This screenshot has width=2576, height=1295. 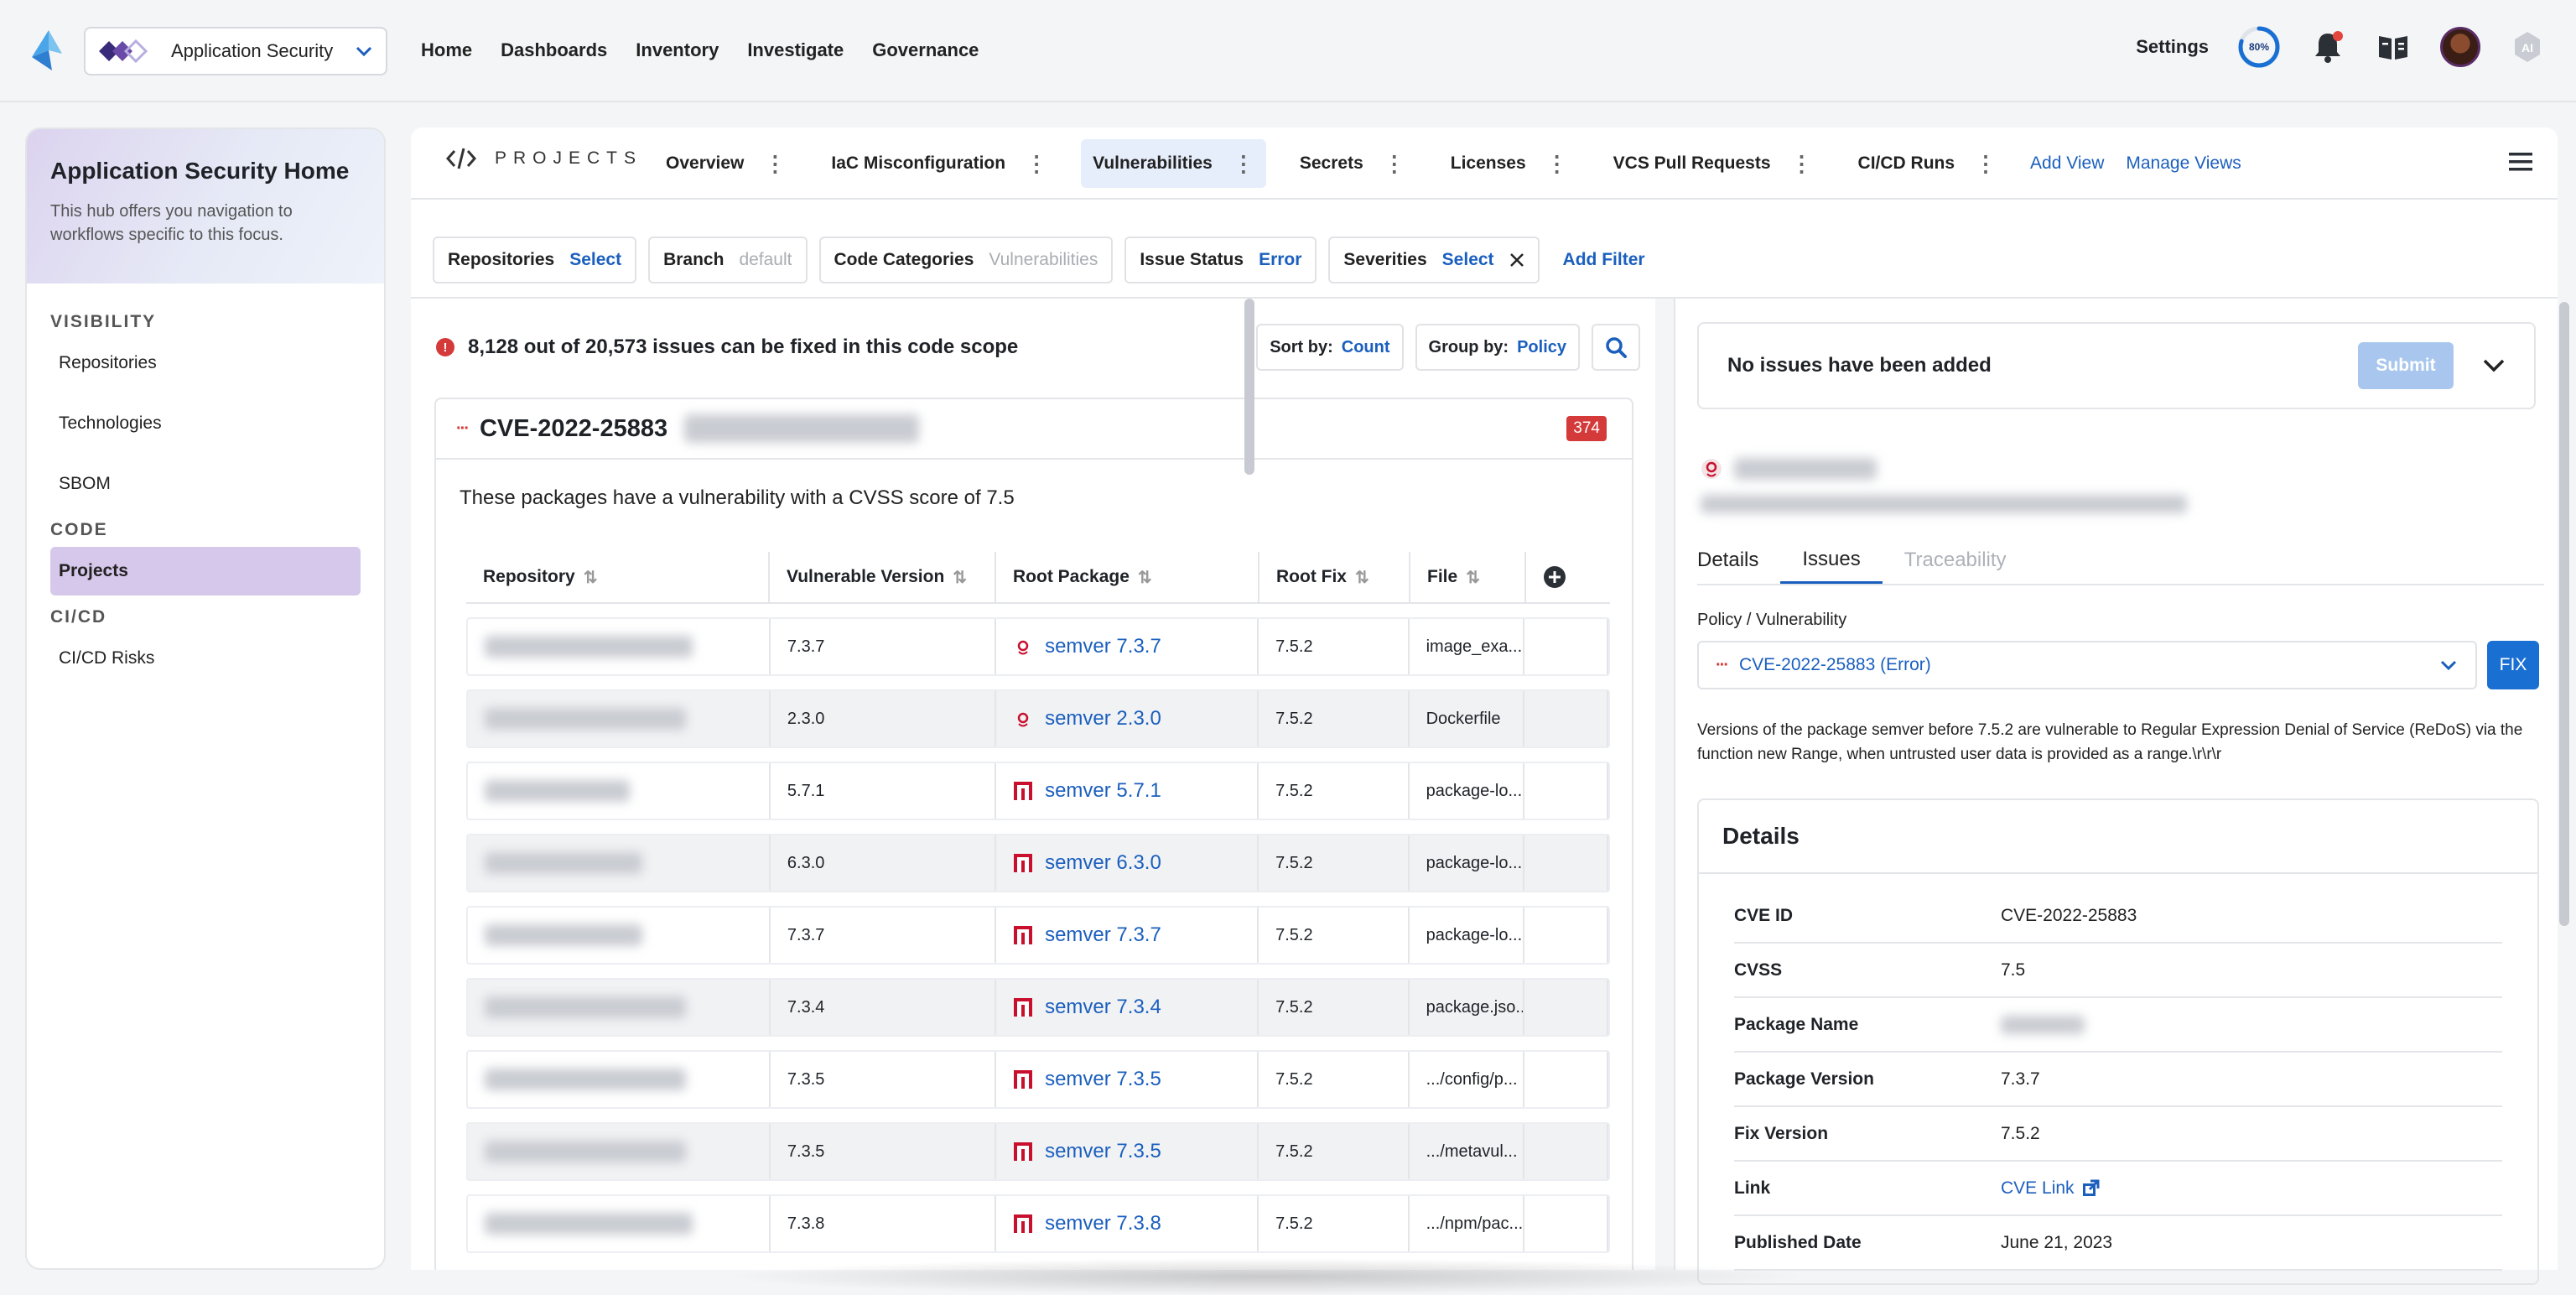 What do you see at coordinates (1087, 863) in the screenshot?
I see `root-package-link: semver 6.3.0` at bounding box center [1087, 863].